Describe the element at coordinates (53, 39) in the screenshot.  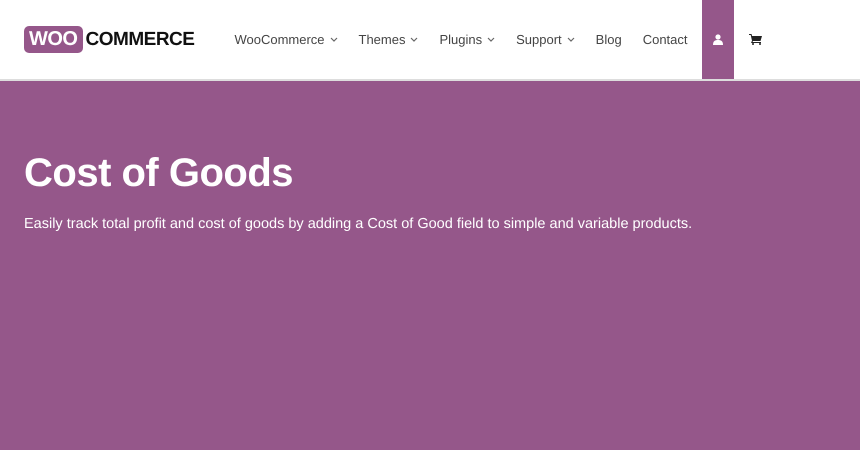
I see `logo-badge: WOO` at that location.